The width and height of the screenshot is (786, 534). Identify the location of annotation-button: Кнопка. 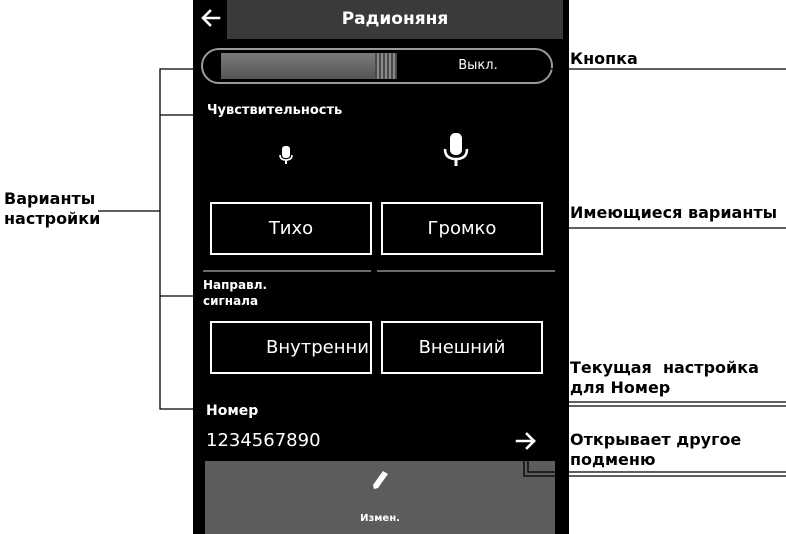
(604, 58).